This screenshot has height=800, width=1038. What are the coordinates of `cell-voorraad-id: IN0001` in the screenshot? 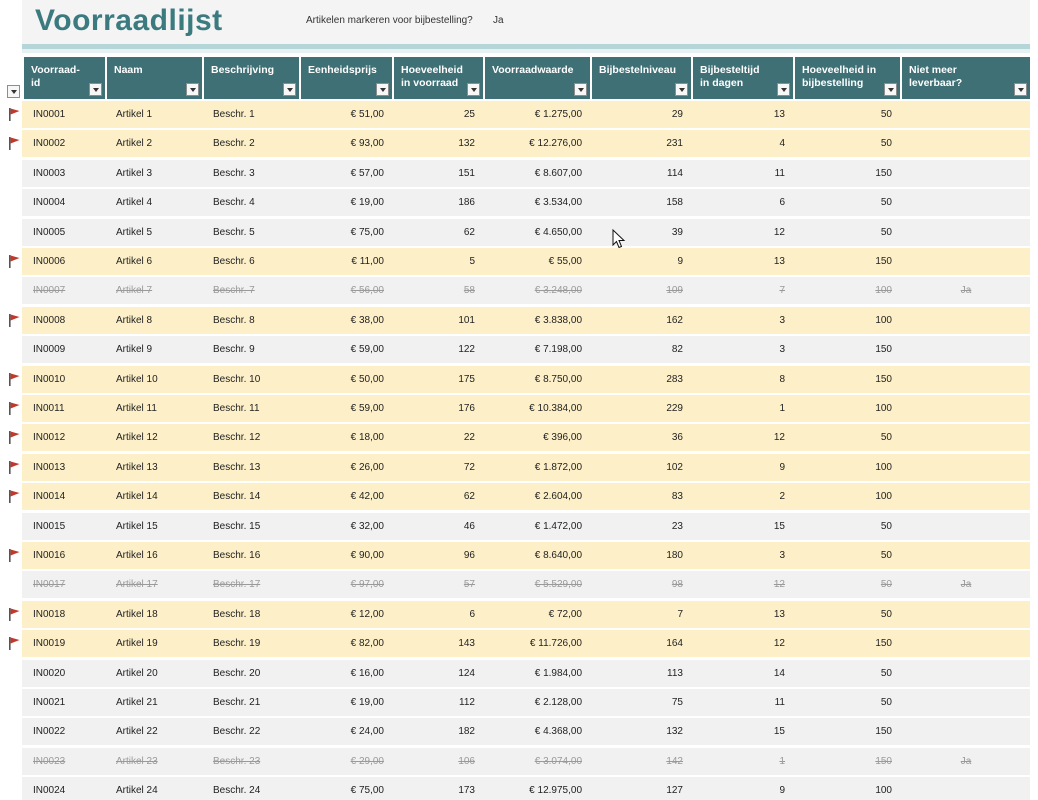 It's located at (64, 114).